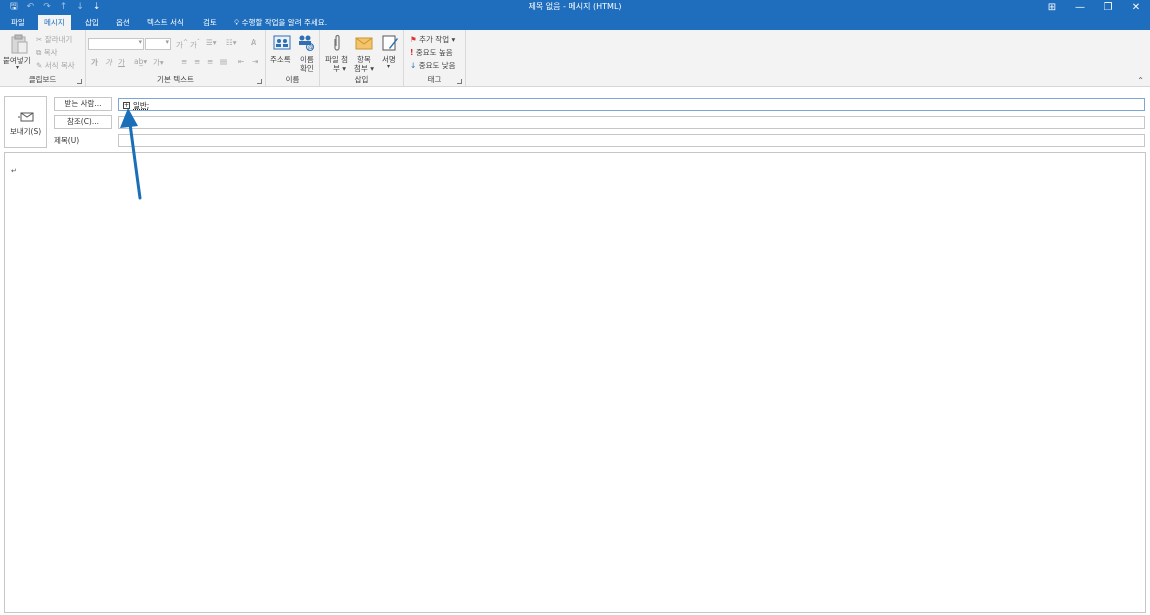  I want to click on attach-item-label-2: 첨부 ▾, so click(364, 68).